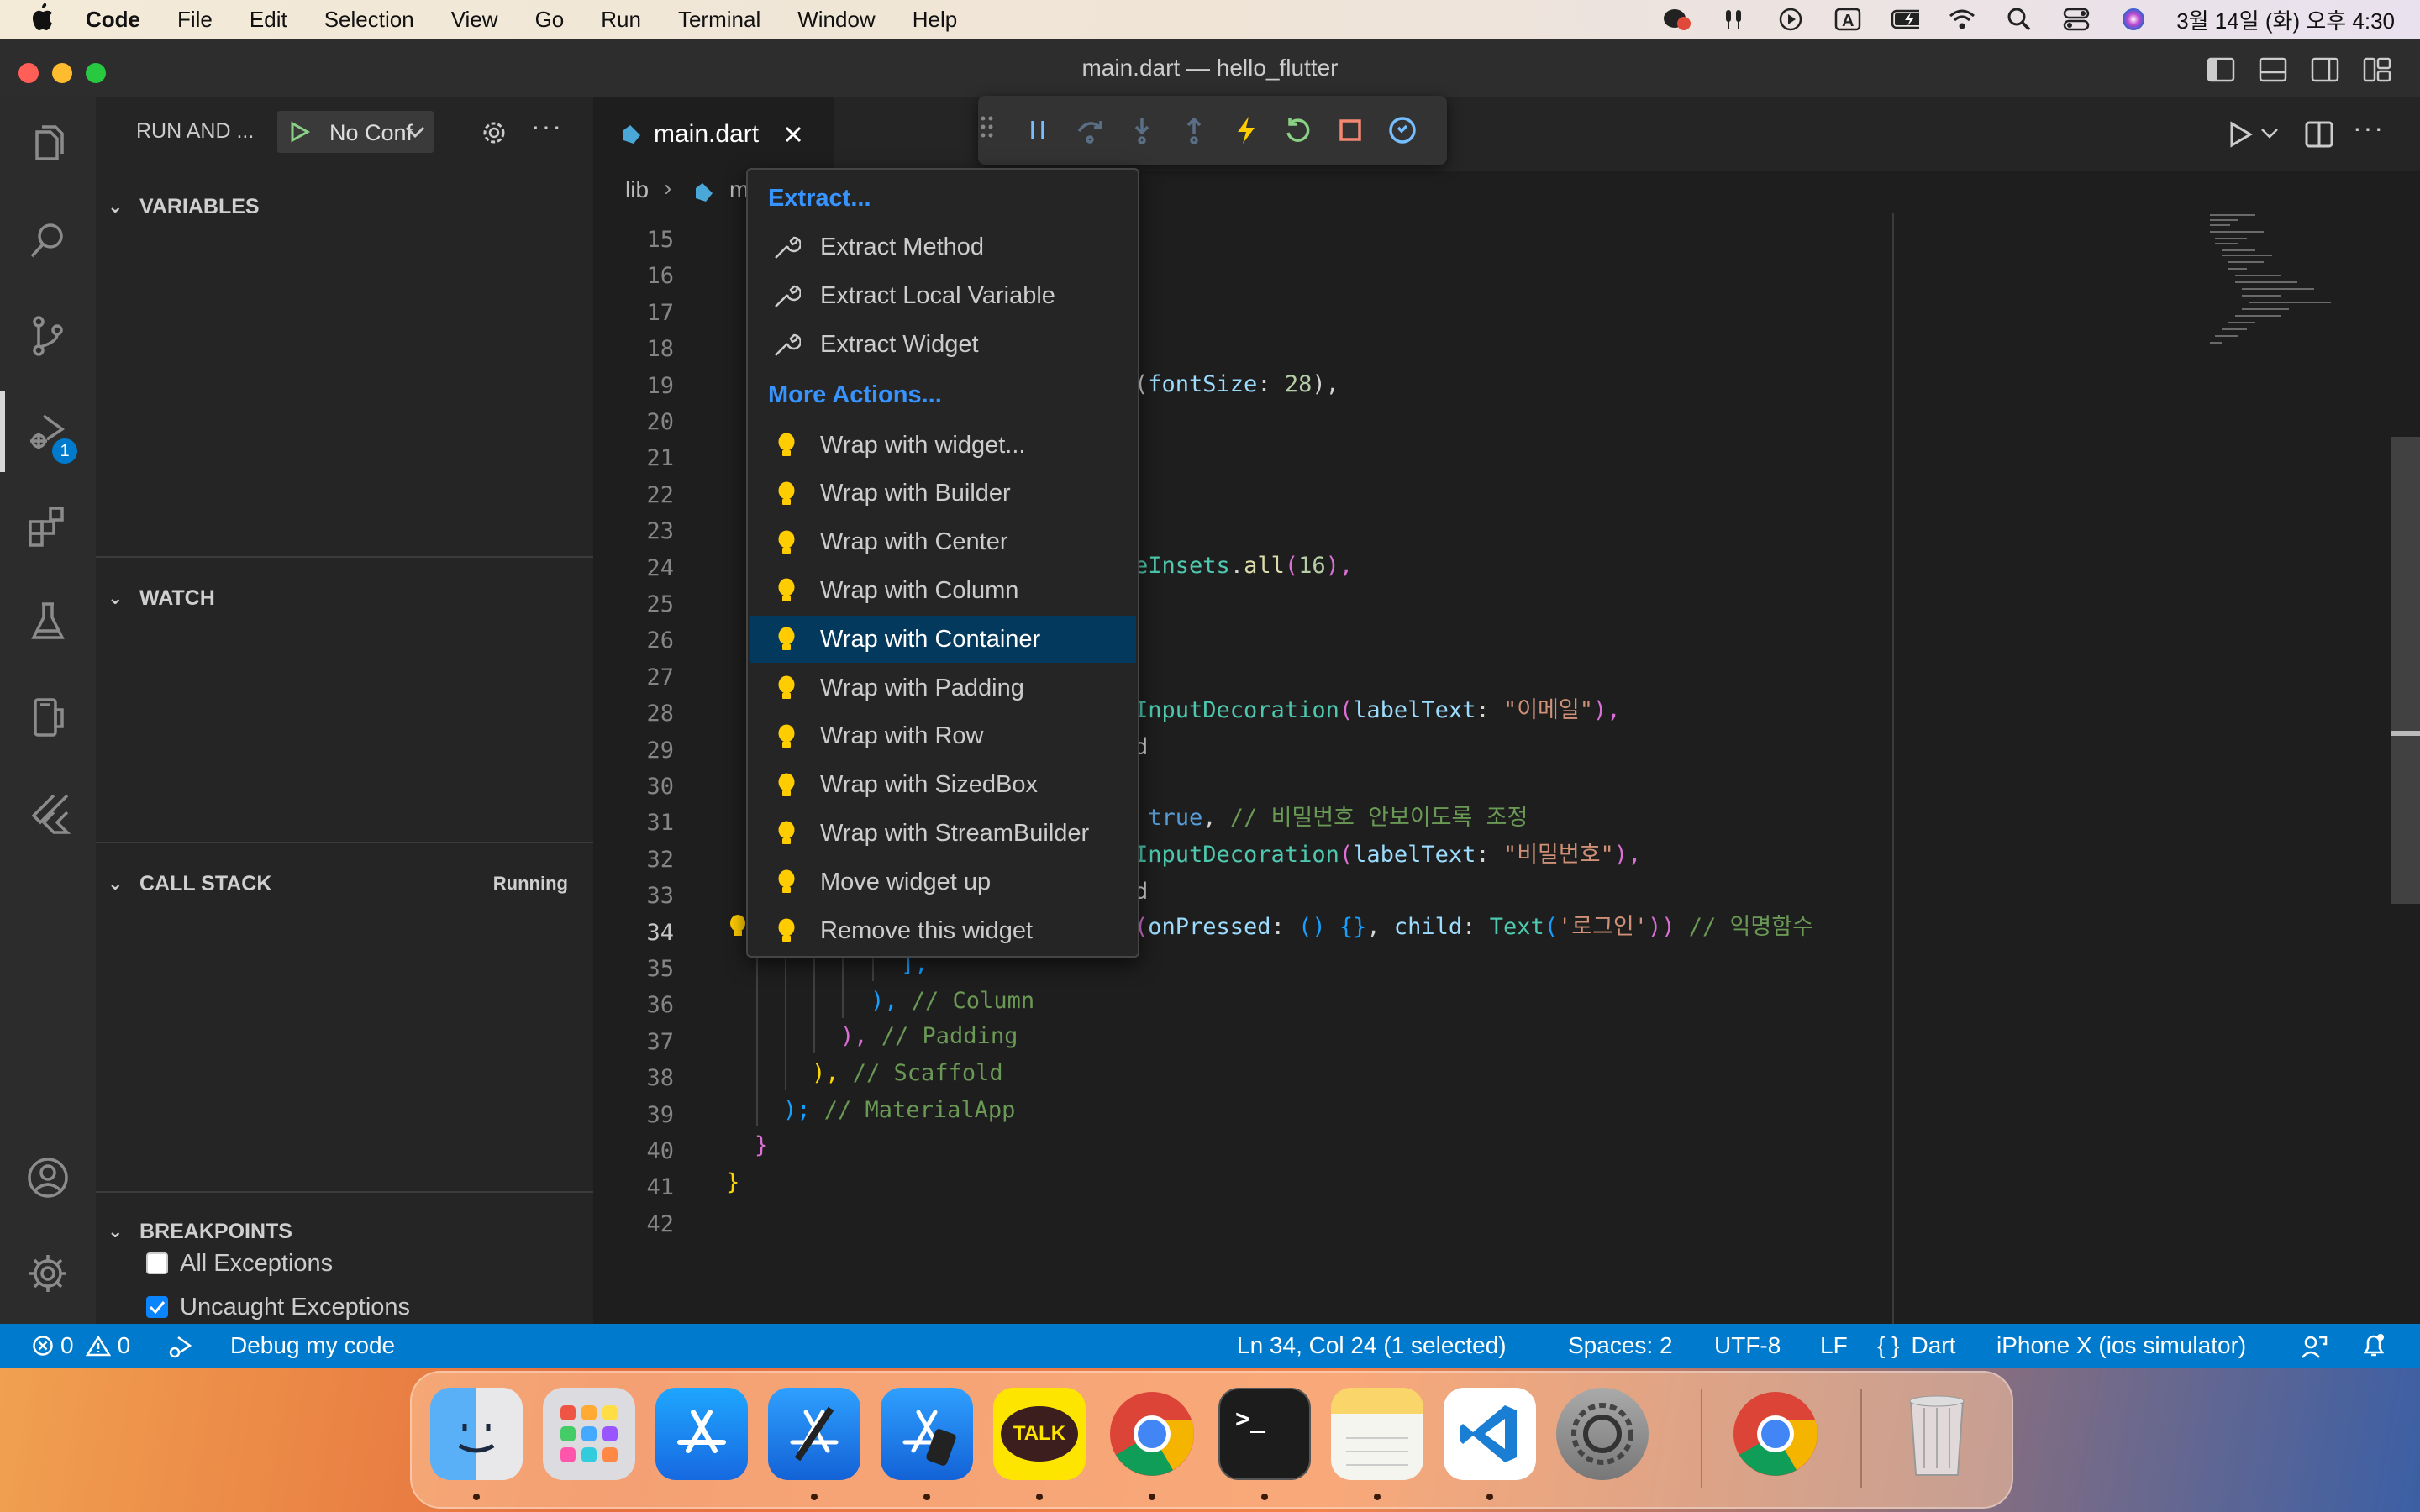 This screenshot has width=2420, height=1512. I want to click on device-manager-icon, so click(48, 717).